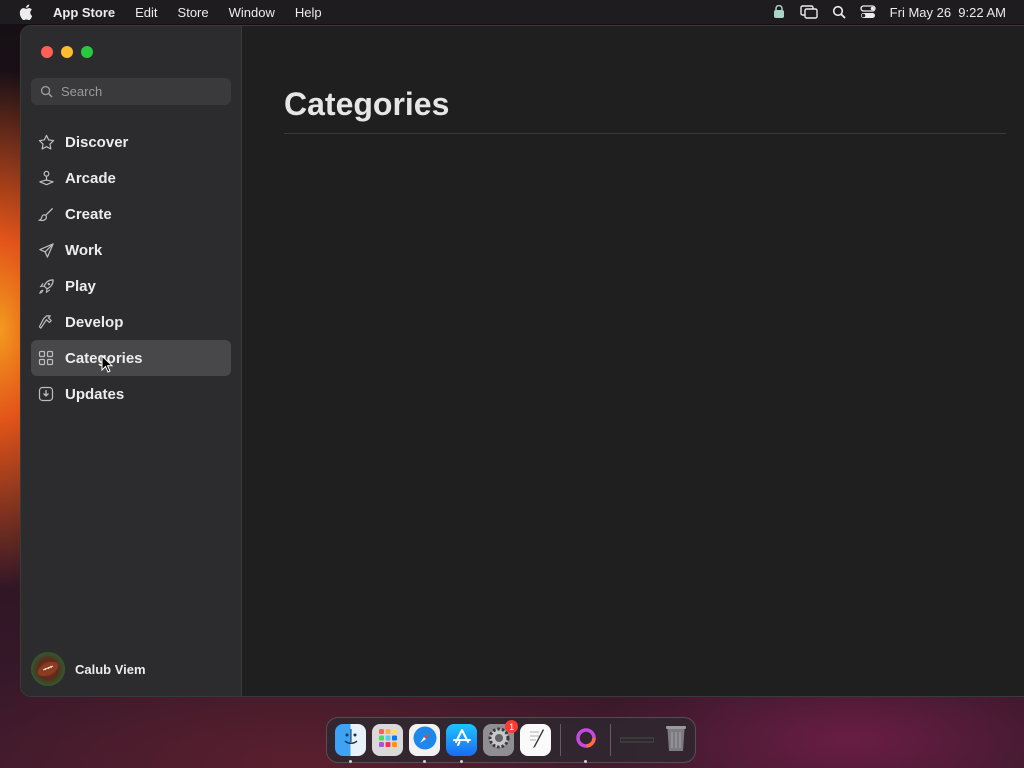 This screenshot has height=768, width=1024. I want to click on dock-minimized-window, so click(637, 740).